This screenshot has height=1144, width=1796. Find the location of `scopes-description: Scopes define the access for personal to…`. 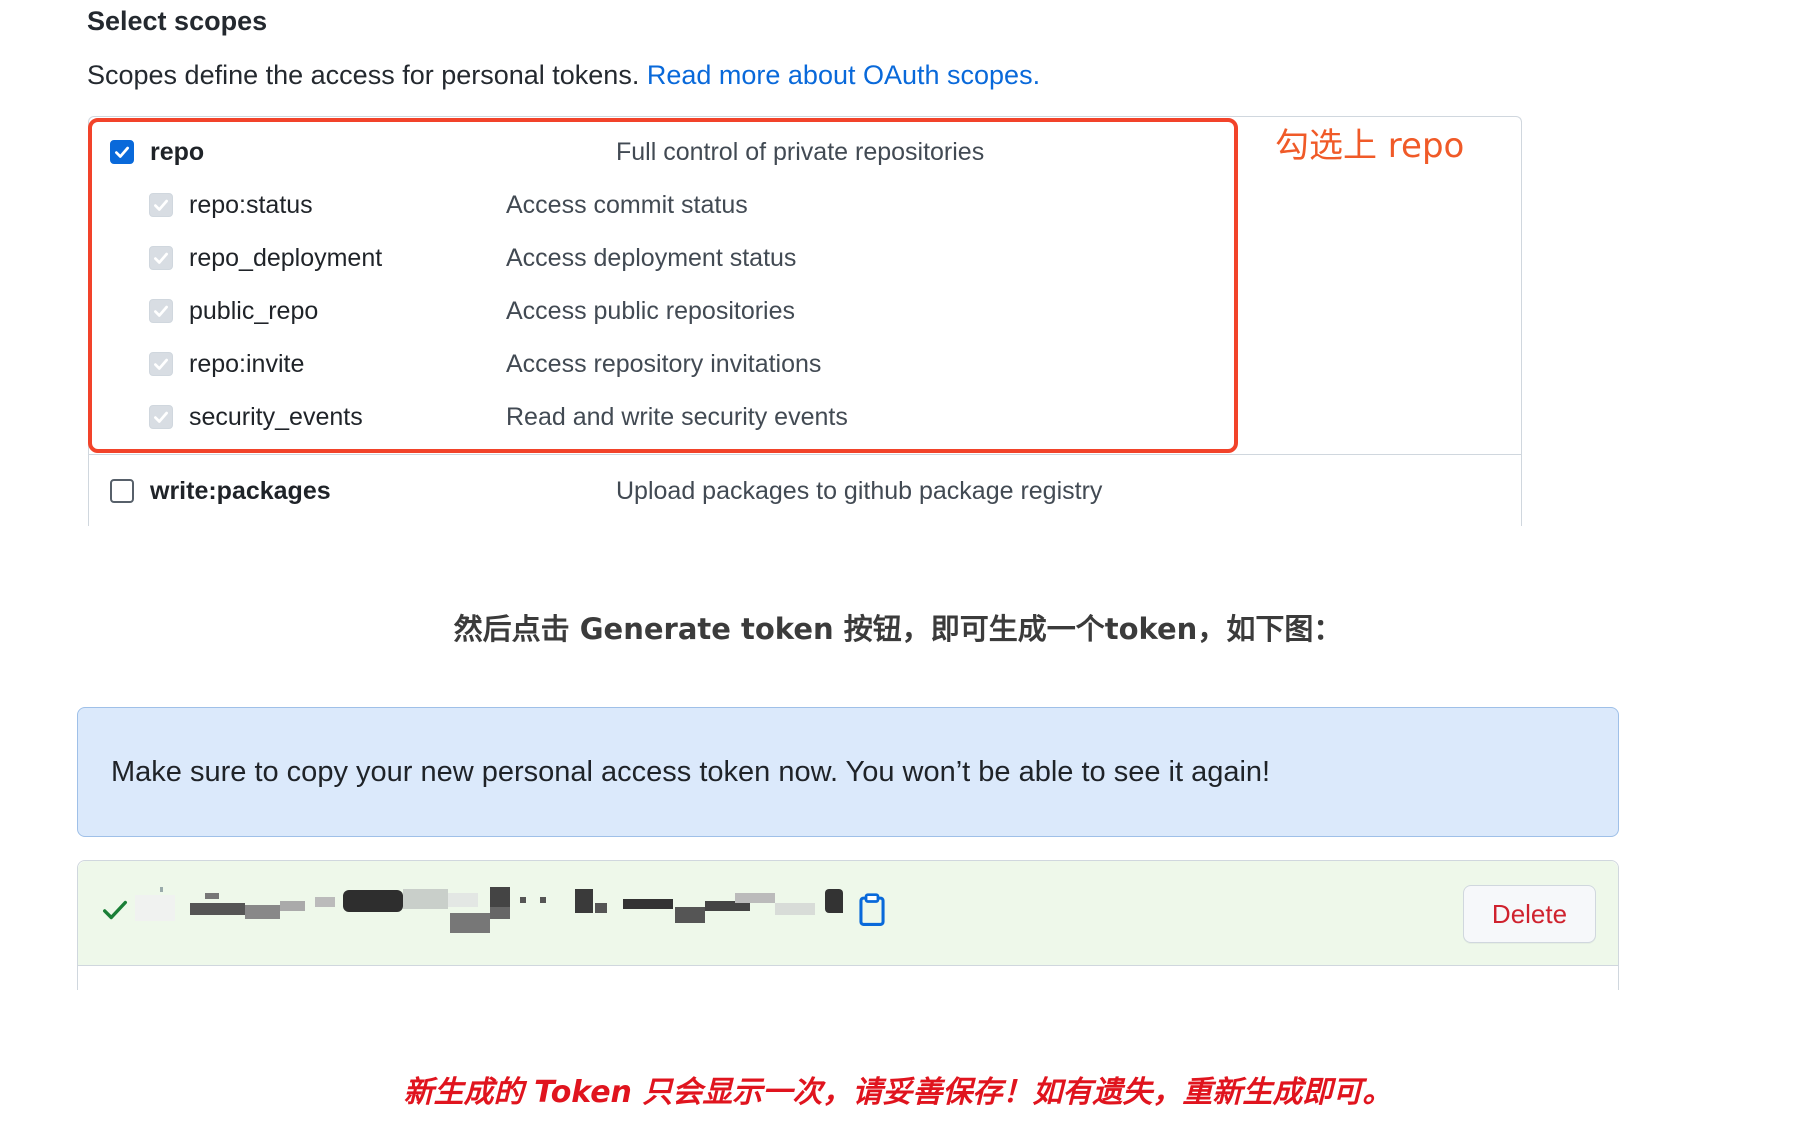

scopes-description: Scopes define the access for personal to… is located at coordinates (563, 75).